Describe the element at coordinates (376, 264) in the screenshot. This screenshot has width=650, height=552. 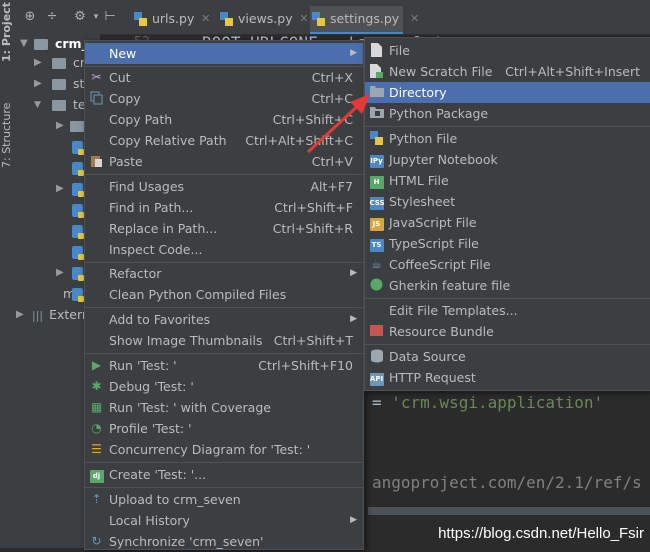
I see `coffee-file-icon: ☕` at that location.